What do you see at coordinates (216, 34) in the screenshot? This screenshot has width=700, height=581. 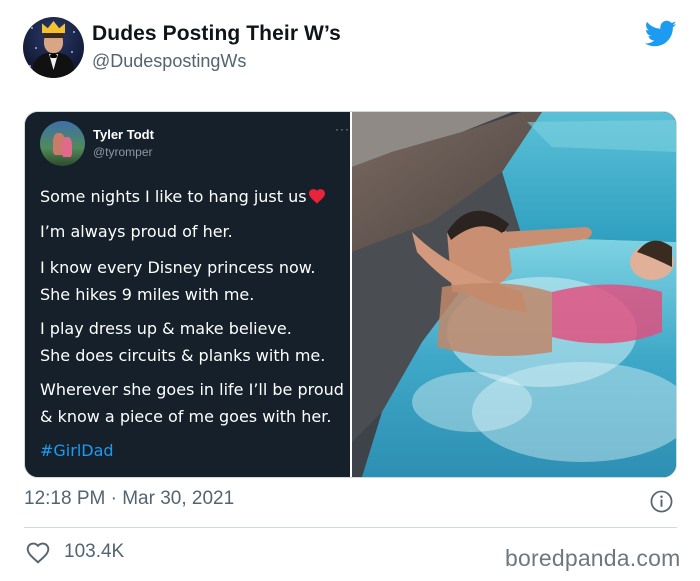 I see `author-display-name: Dudes Posting Their W’s` at bounding box center [216, 34].